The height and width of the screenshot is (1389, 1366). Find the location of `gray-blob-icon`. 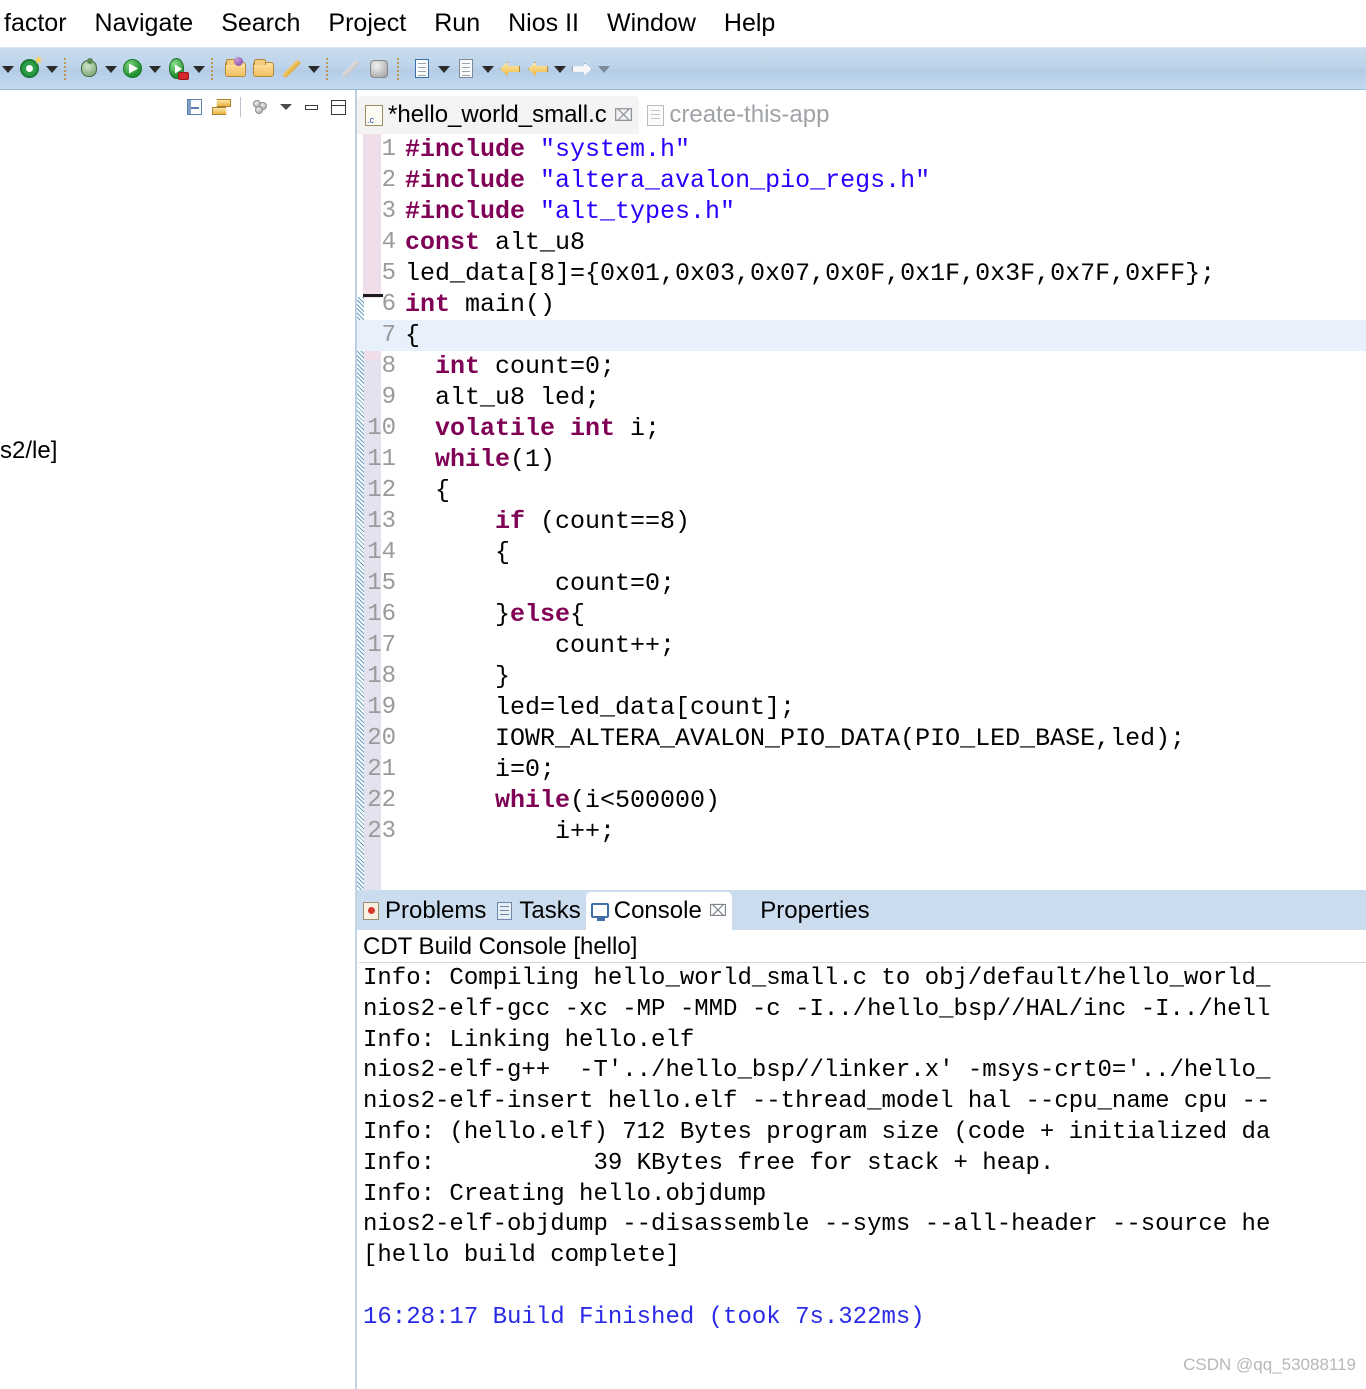

gray-blob-icon is located at coordinates (379, 69).